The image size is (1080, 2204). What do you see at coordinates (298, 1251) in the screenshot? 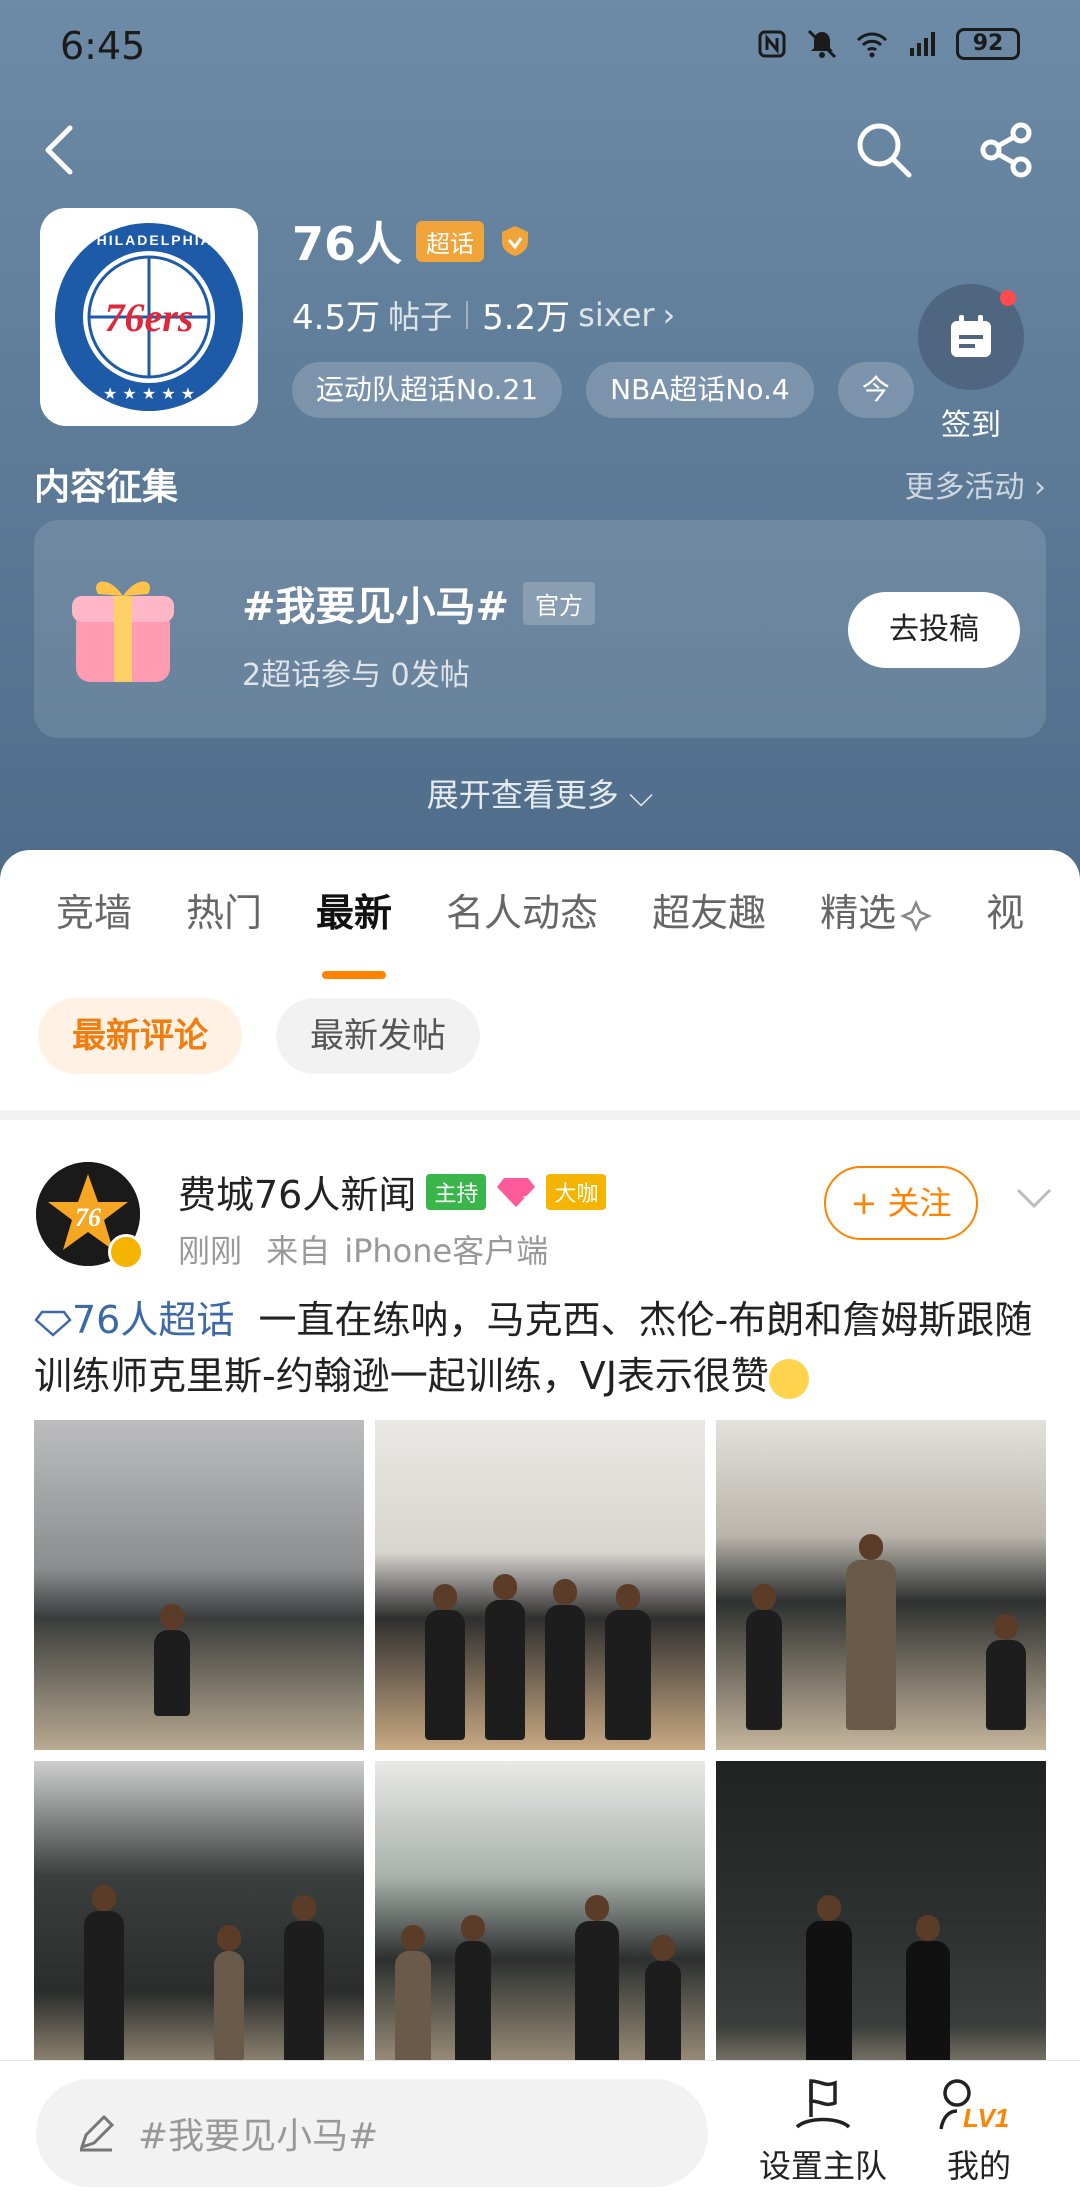
I see `post-source-prefix: 来自` at bounding box center [298, 1251].